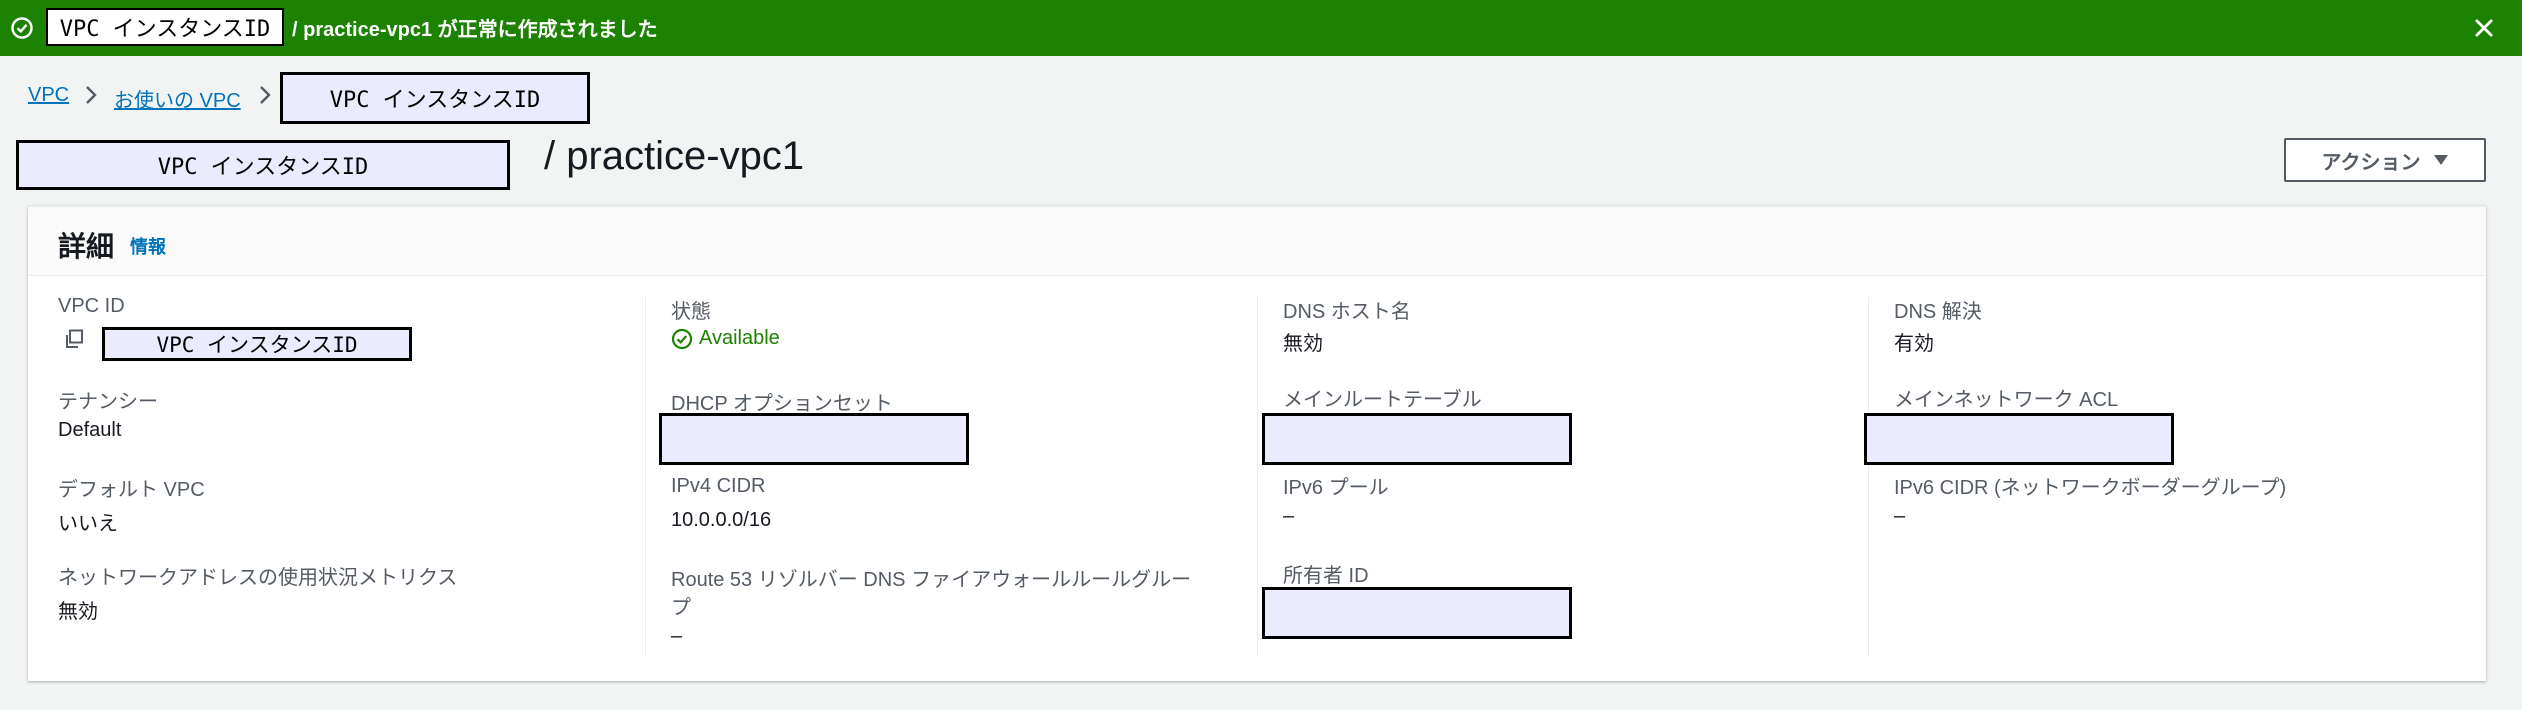 The width and height of the screenshot is (2522, 710). Describe the element at coordinates (2019, 439) in the screenshot. I see `main-network-acl-value-redacted` at that location.